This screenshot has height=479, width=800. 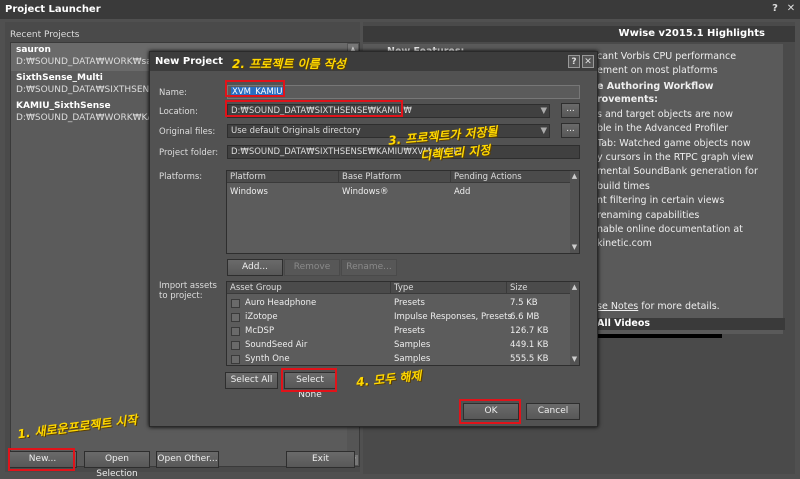 I want to click on release-notes-line: se Notes for more details., so click(x=658, y=306).